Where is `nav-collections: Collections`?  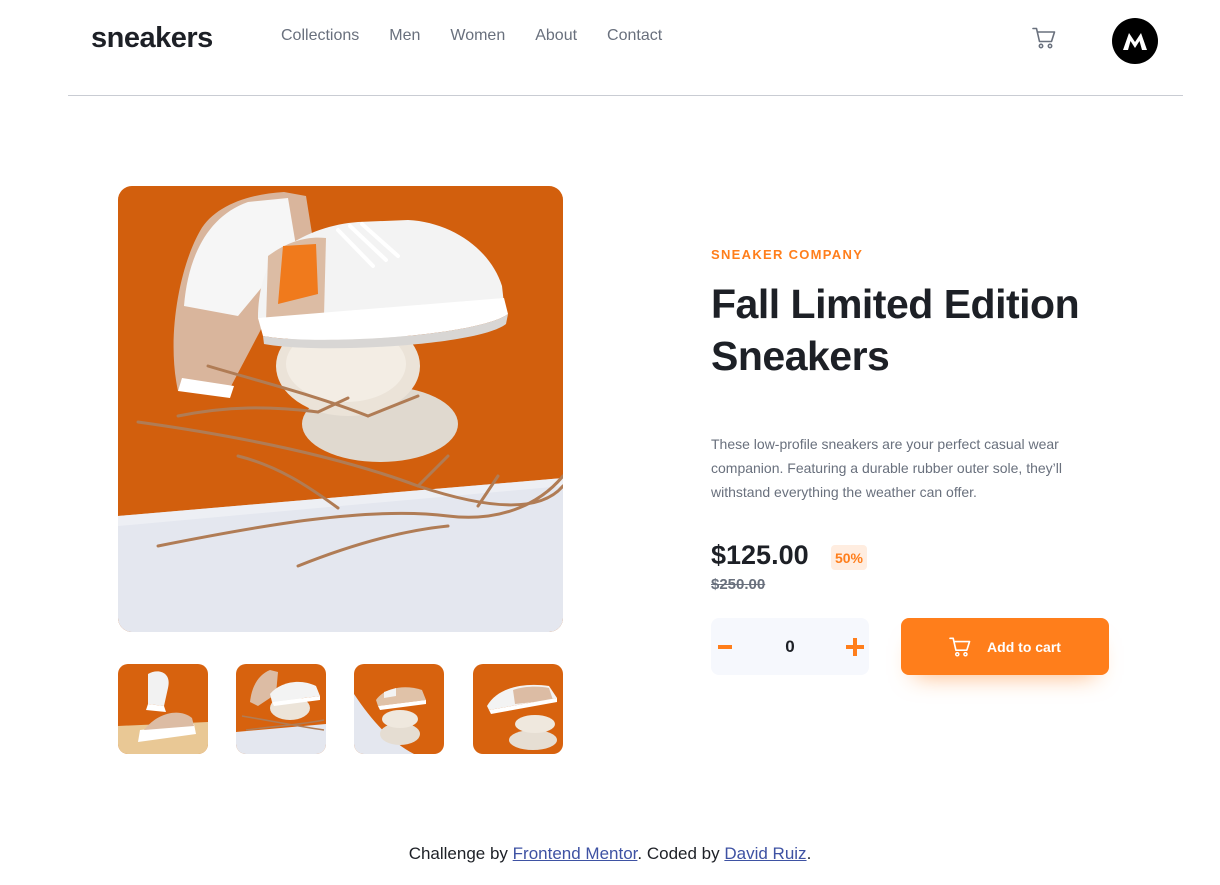
nav-collections: Collections is located at coordinates (320, 36).